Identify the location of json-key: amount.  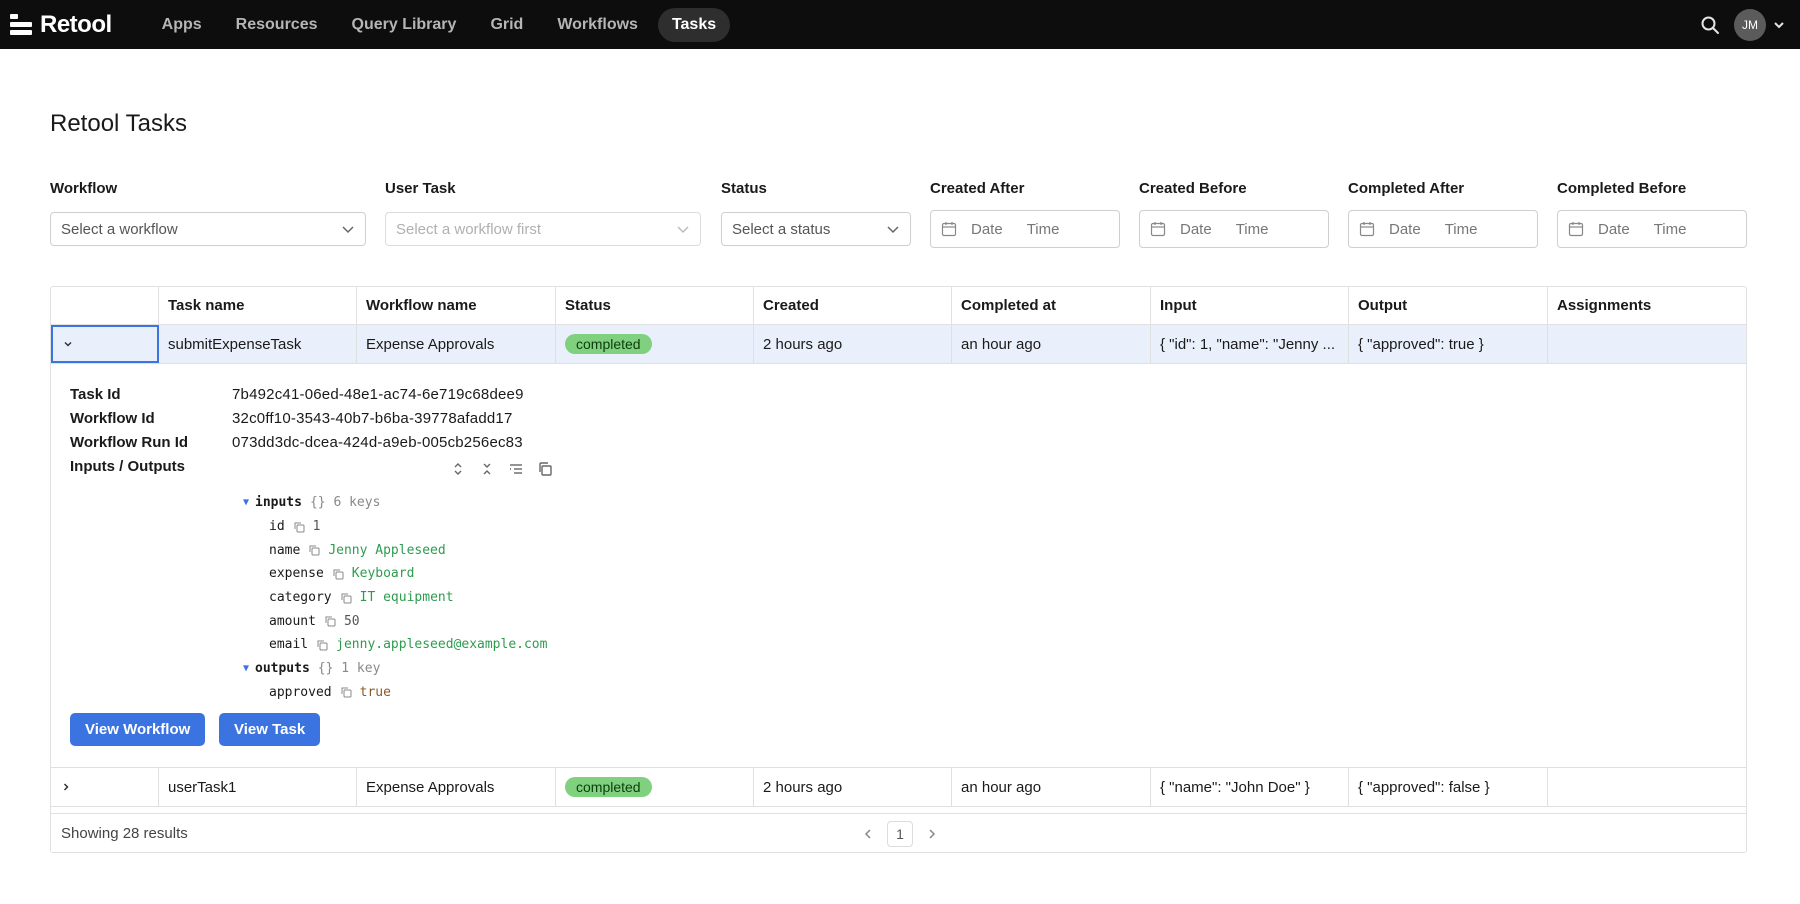
(292, 621).